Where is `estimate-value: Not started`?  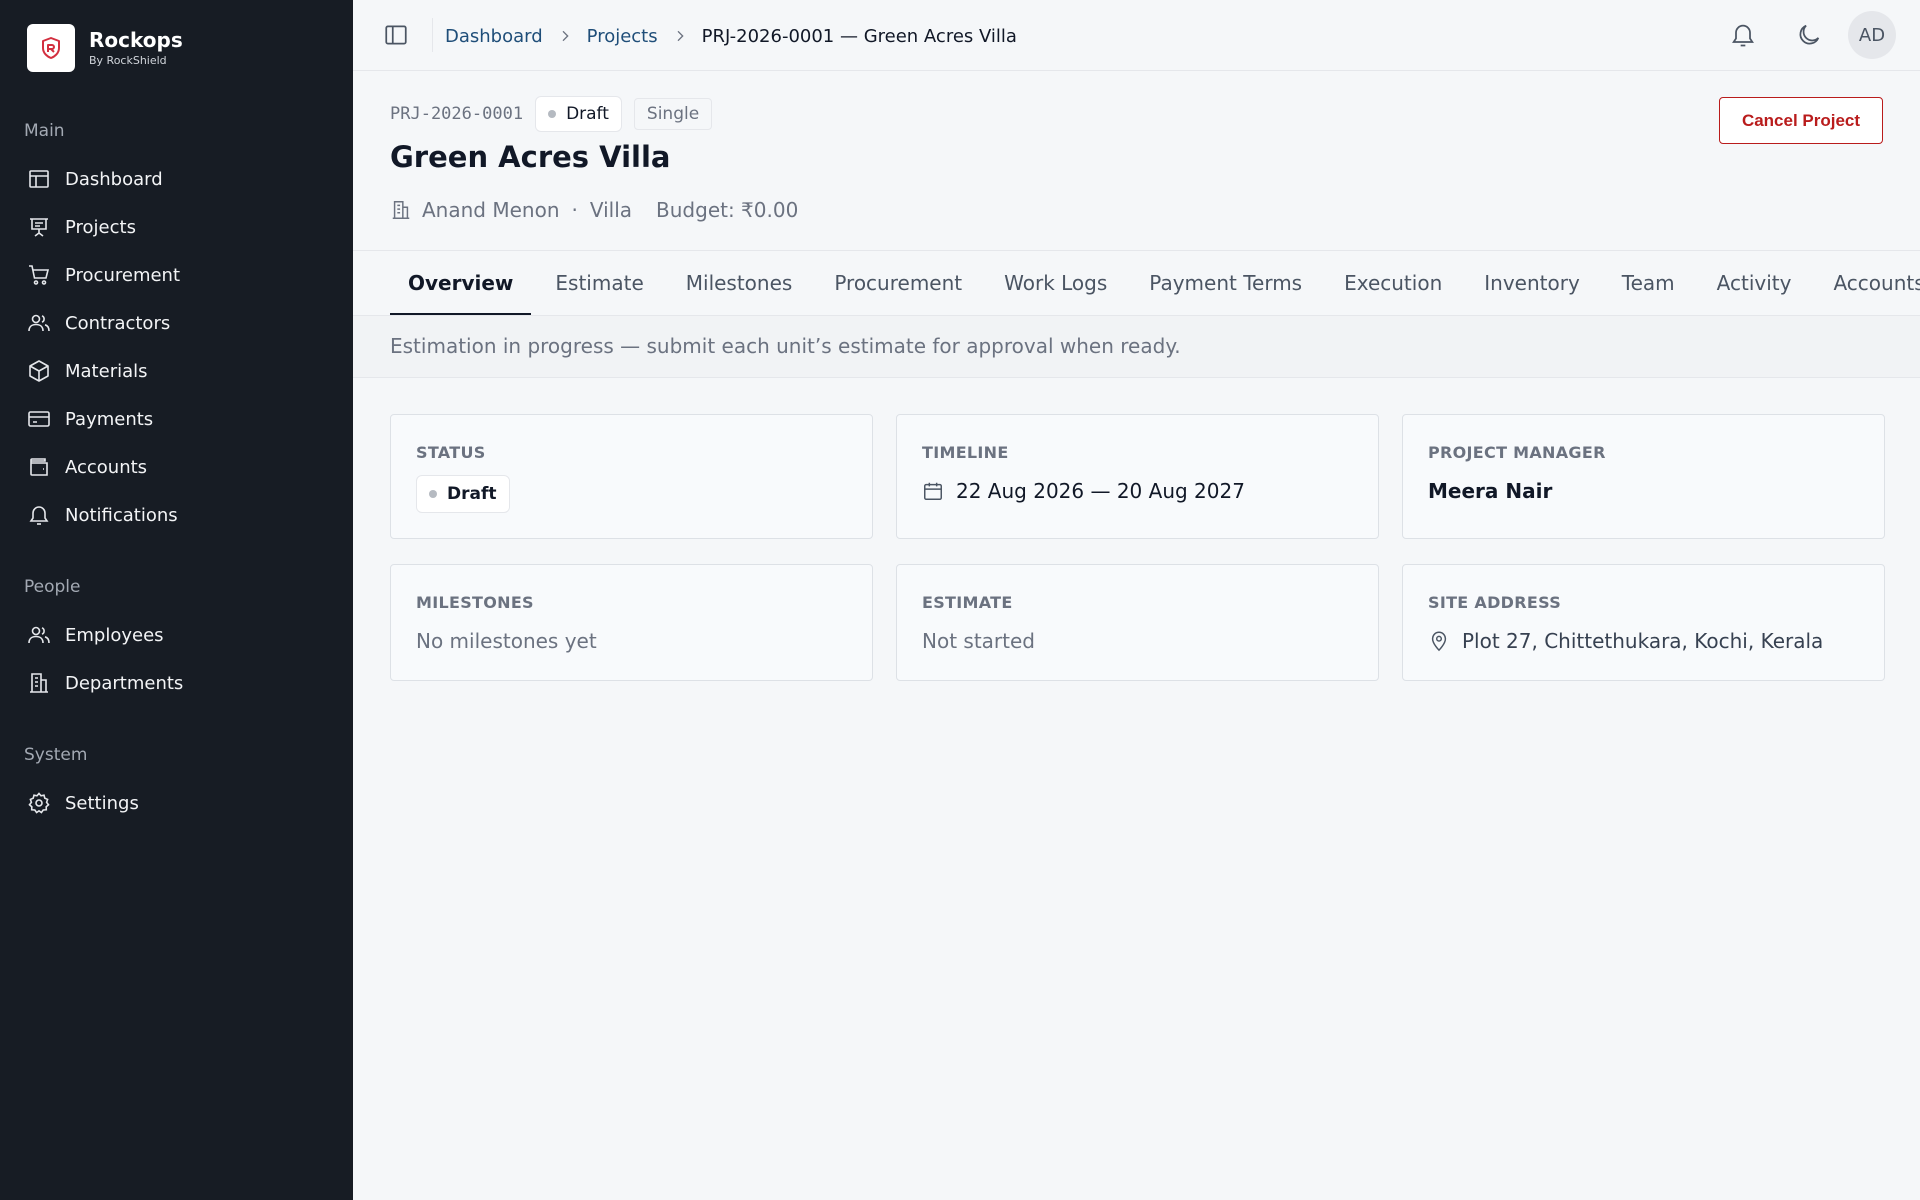
estimate-value: Not started is located at coordinates (978, 641).